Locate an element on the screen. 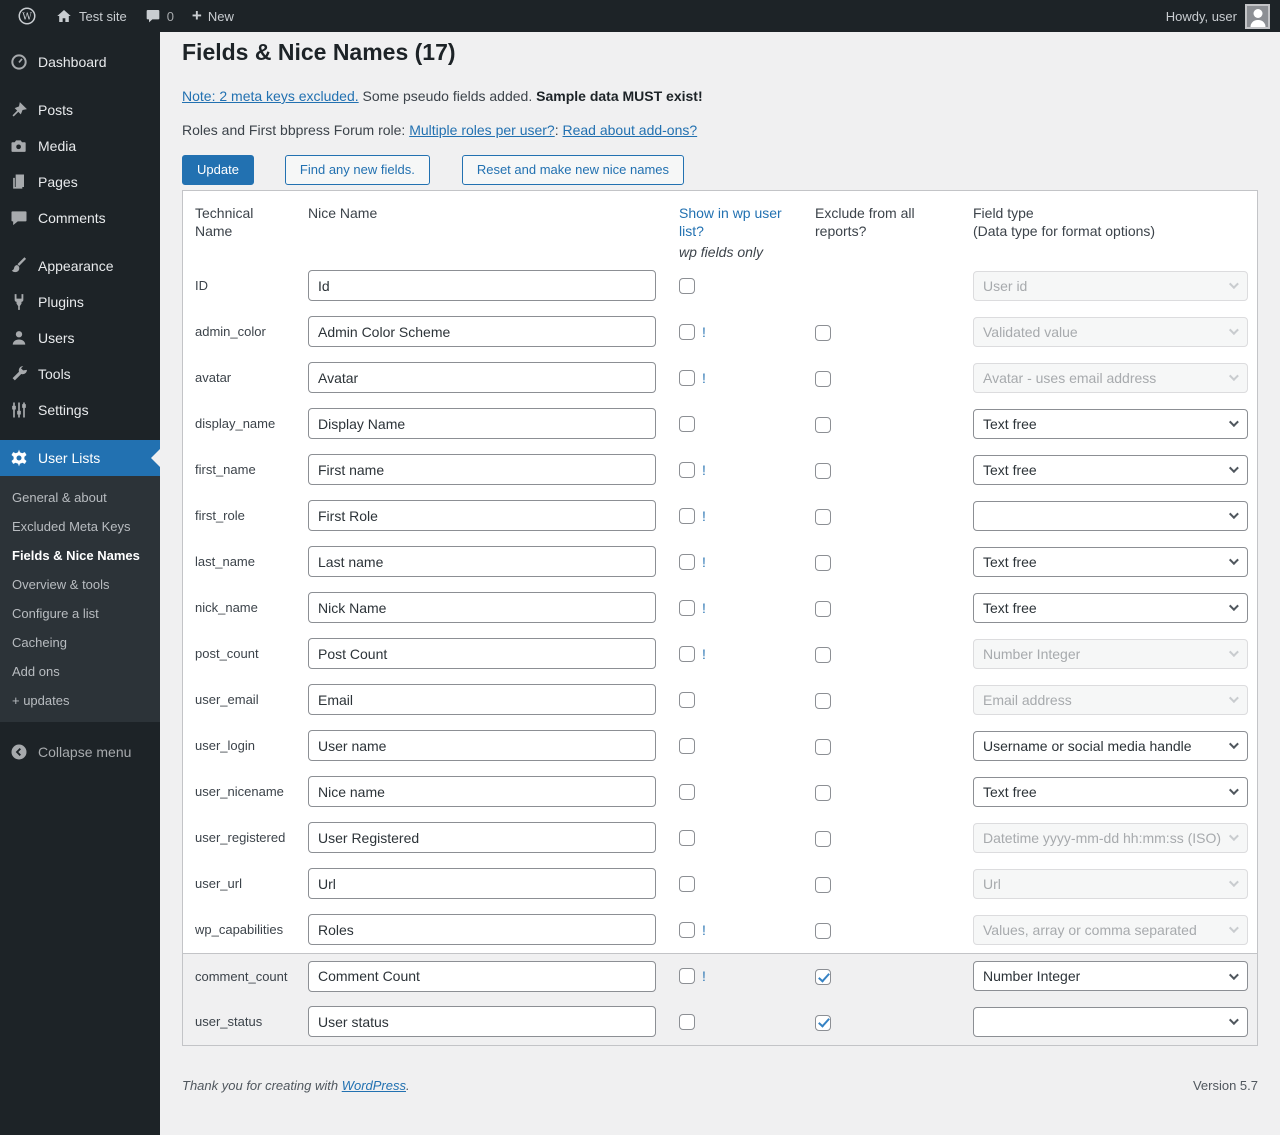  sidebar-item-tools: Tools is located at coordinates (80, 374).